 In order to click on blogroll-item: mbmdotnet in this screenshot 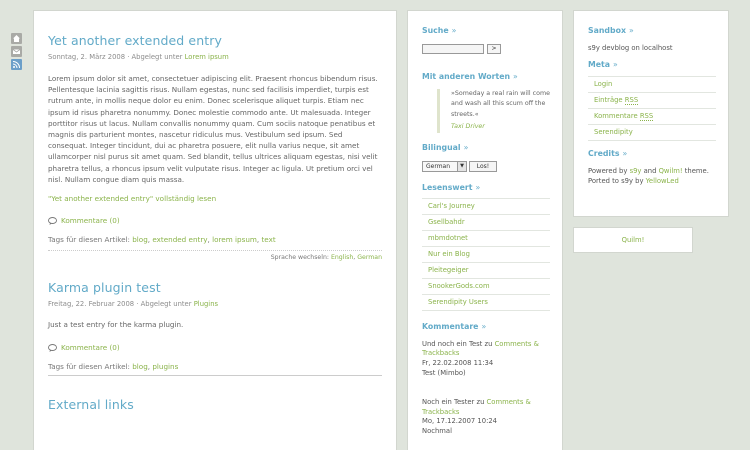, I will do `click(486, 237)`.